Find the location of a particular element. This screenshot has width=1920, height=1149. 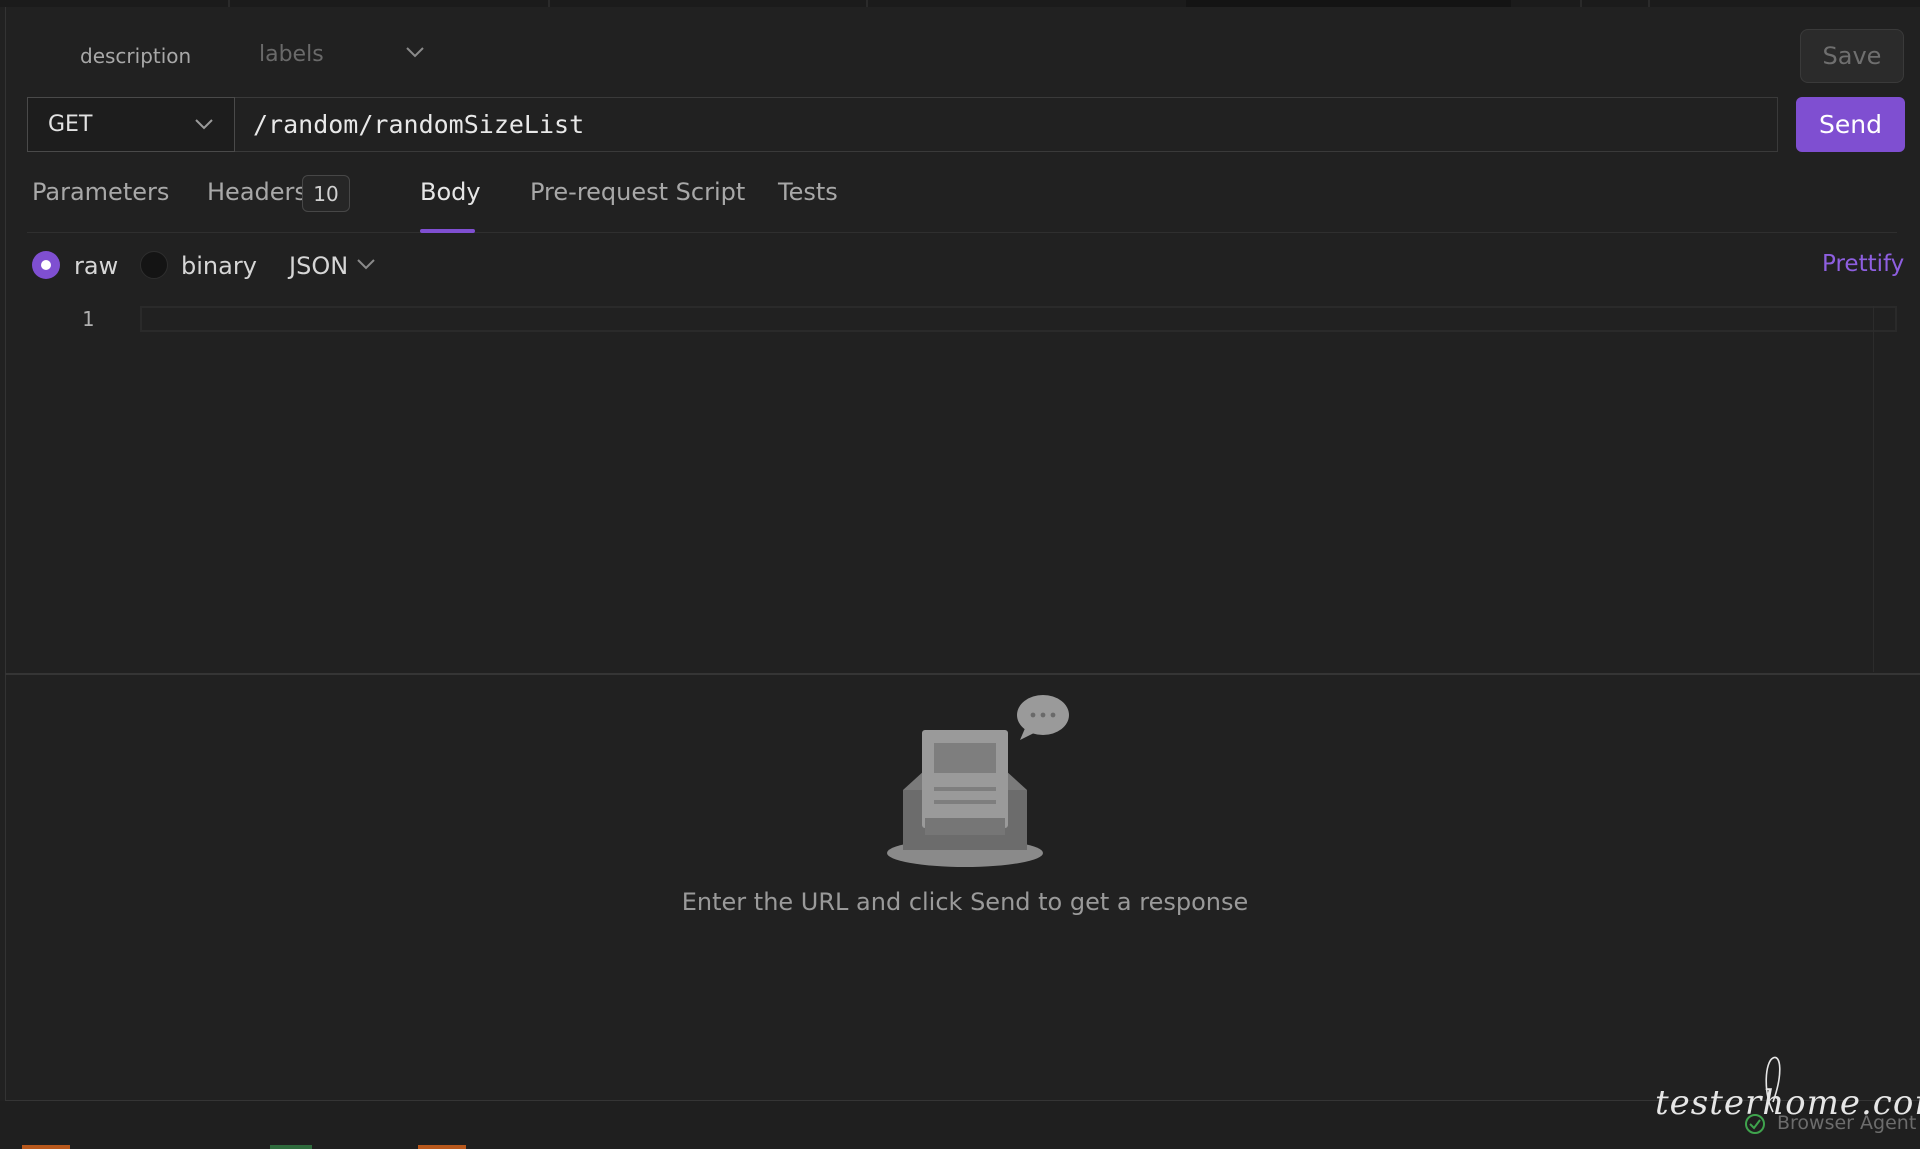

editor-scrollbar-track is located at coordinates (1873, 489).